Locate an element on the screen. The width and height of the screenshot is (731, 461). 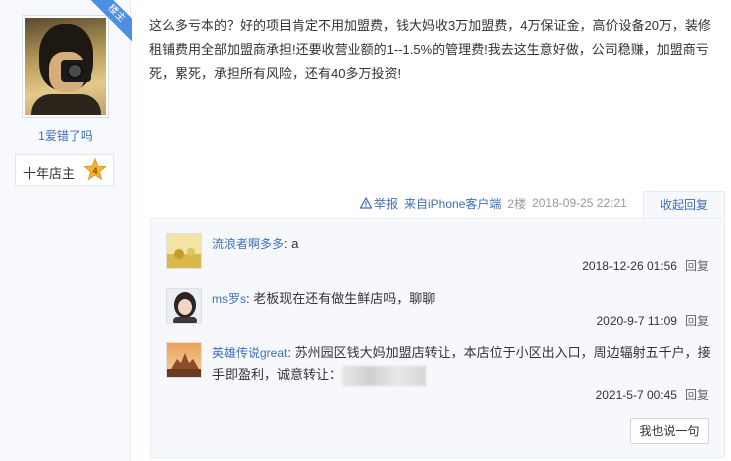
warning-icon is located at coordinates (366, 203).